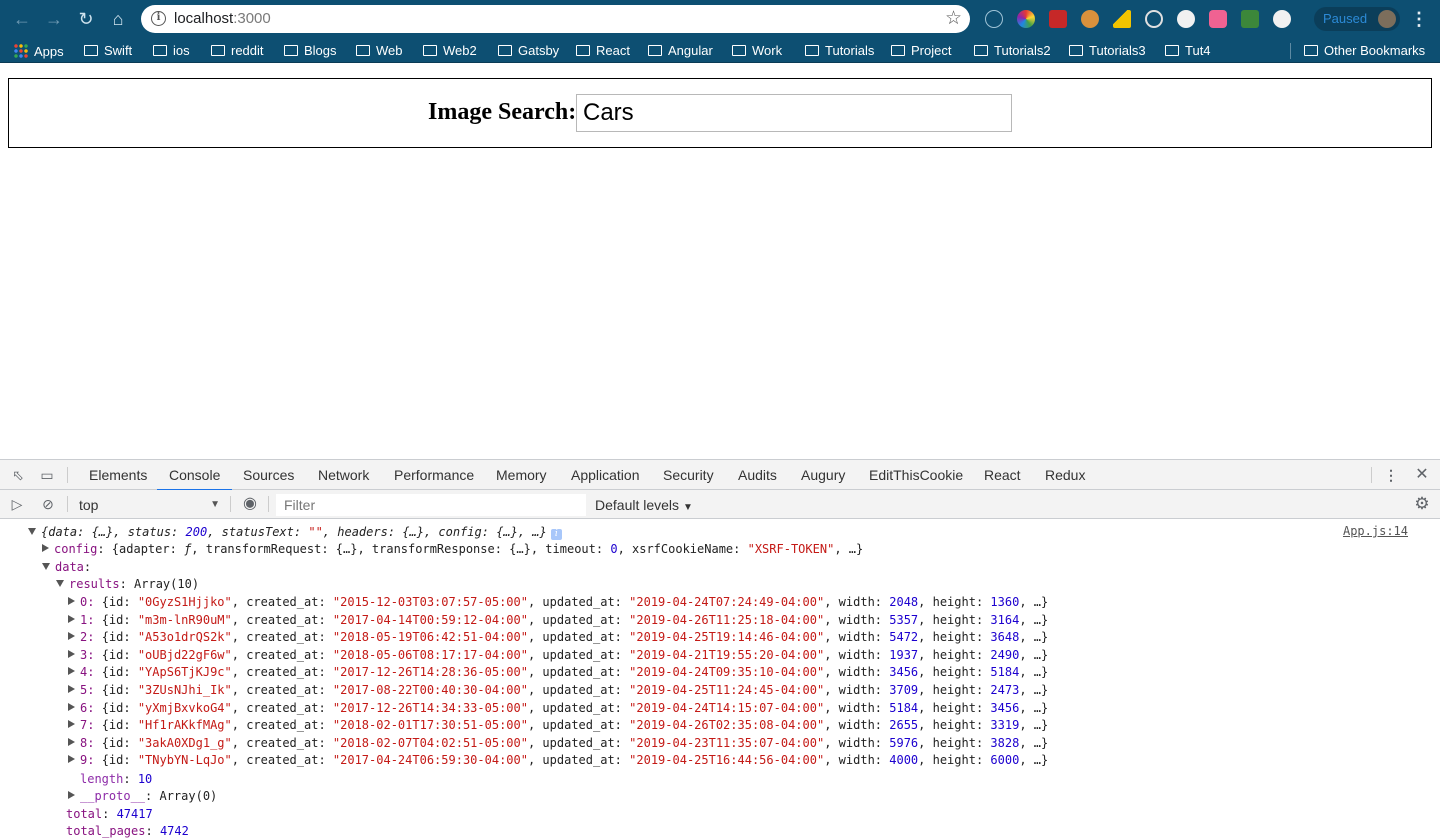 The image size is (1440, 840). What do you see at coordinates (109, 814) in the screenshot?
I see `total-row: total: 47417` at bounding box center [109, 814].